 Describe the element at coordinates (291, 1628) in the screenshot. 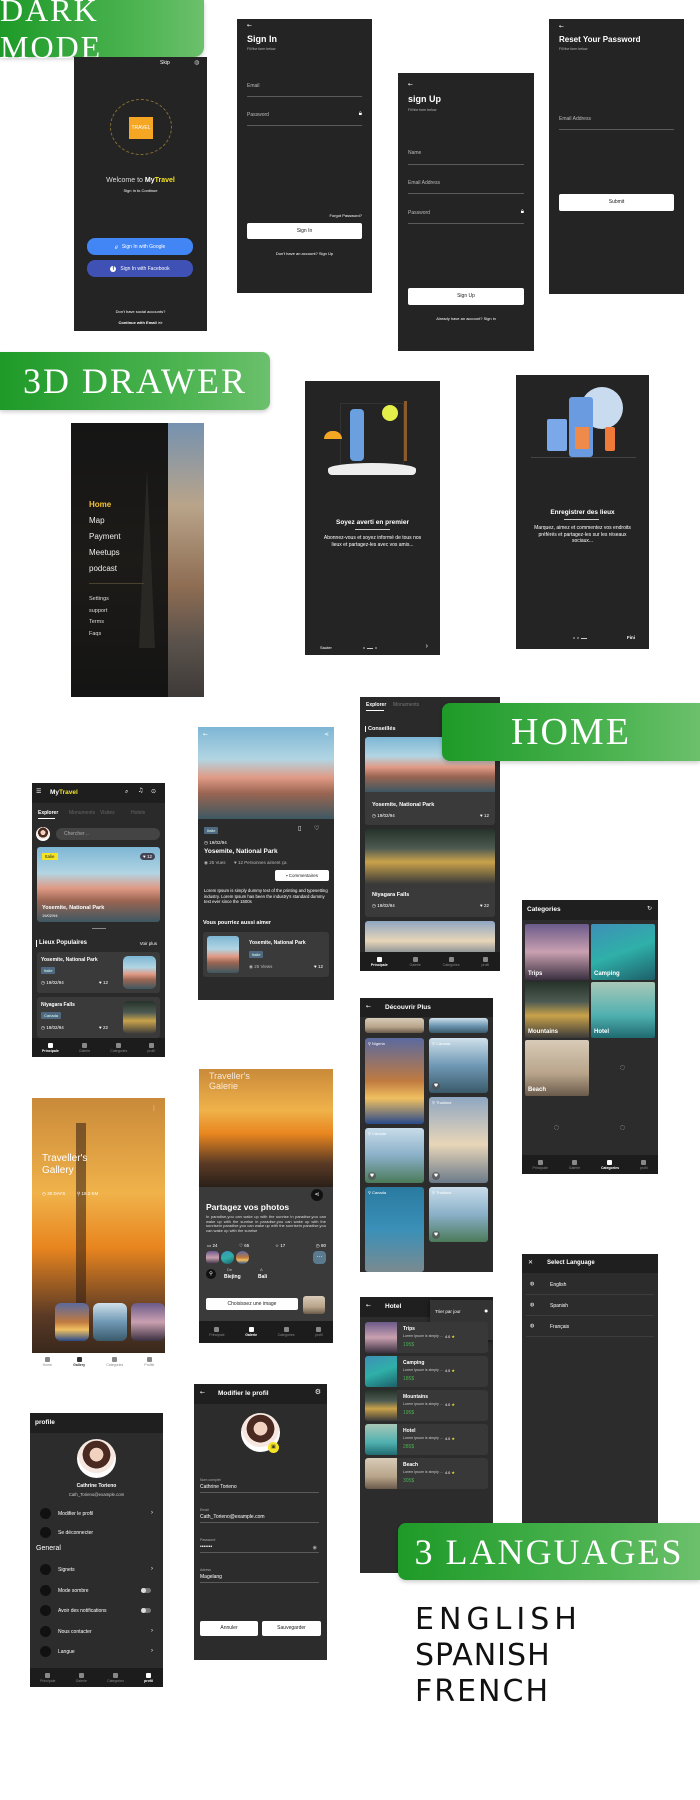

I see `save-button: Sauvegarder` at that location.